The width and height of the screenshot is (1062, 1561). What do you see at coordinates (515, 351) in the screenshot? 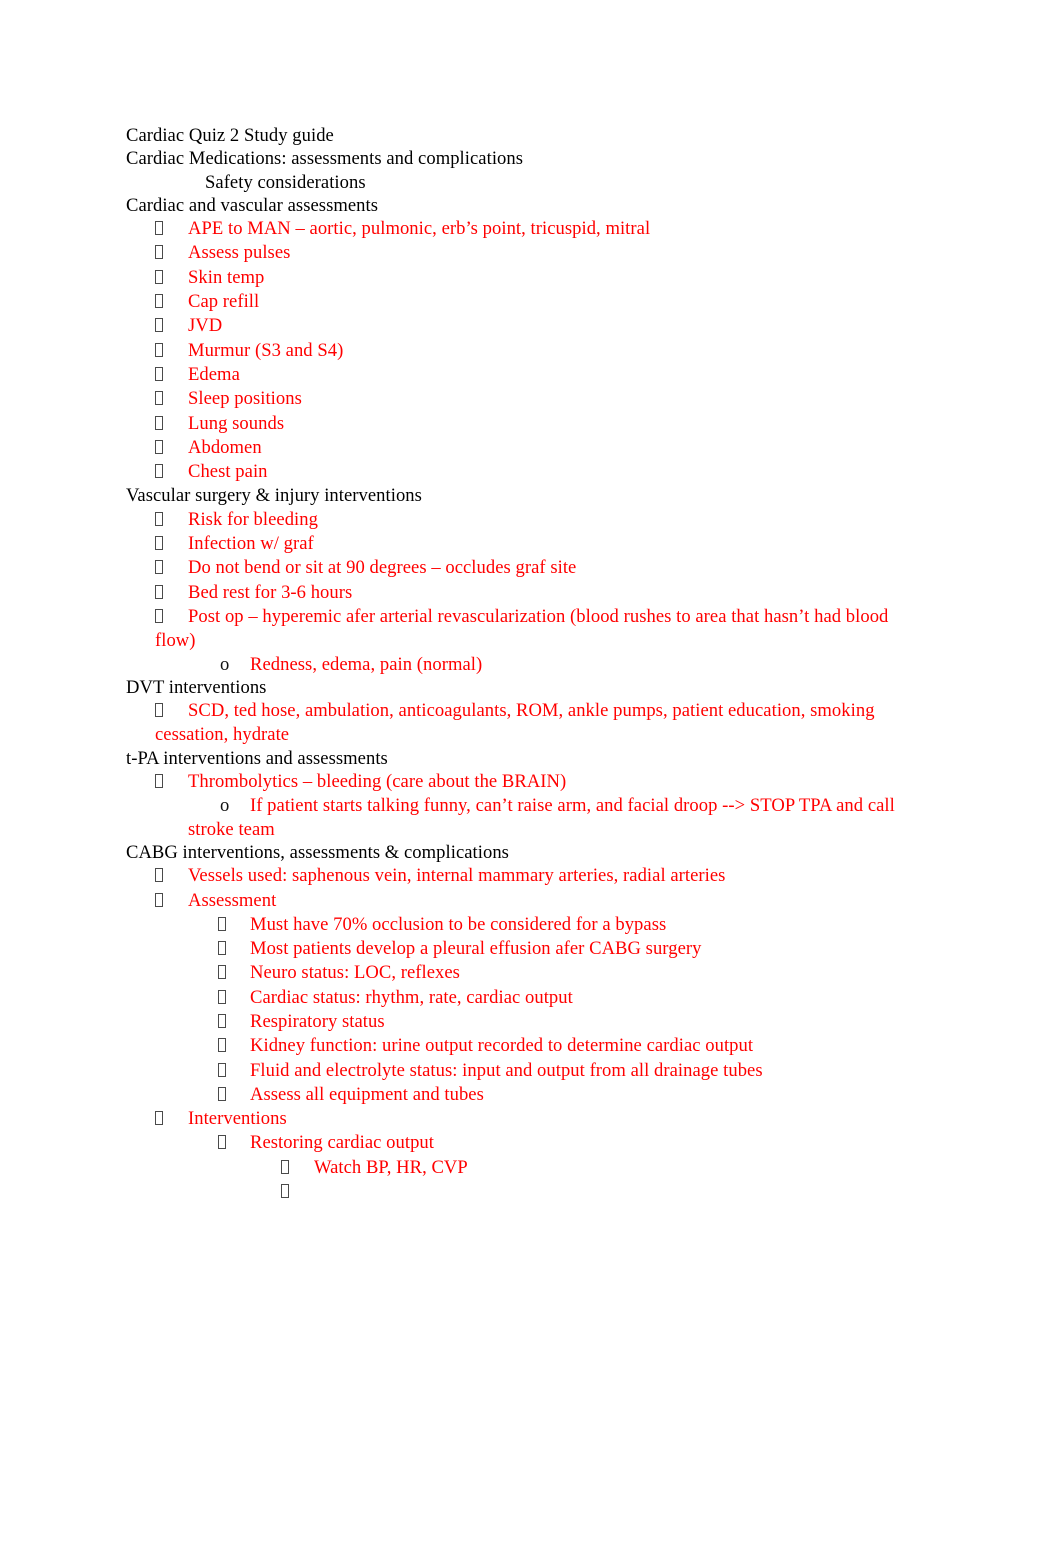
I see `list-item: Murmur (S3 and S4)` at bounding box center [515, 351].